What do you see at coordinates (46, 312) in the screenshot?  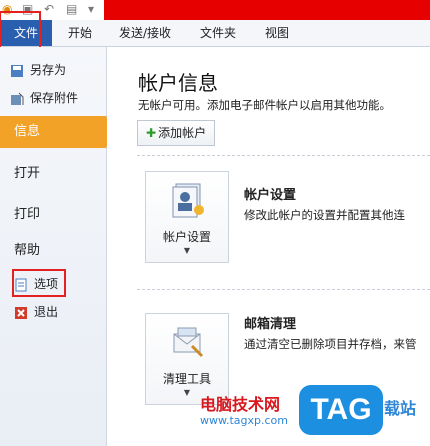 I see `exit-label: 退出` at bounding box center [46, 312].